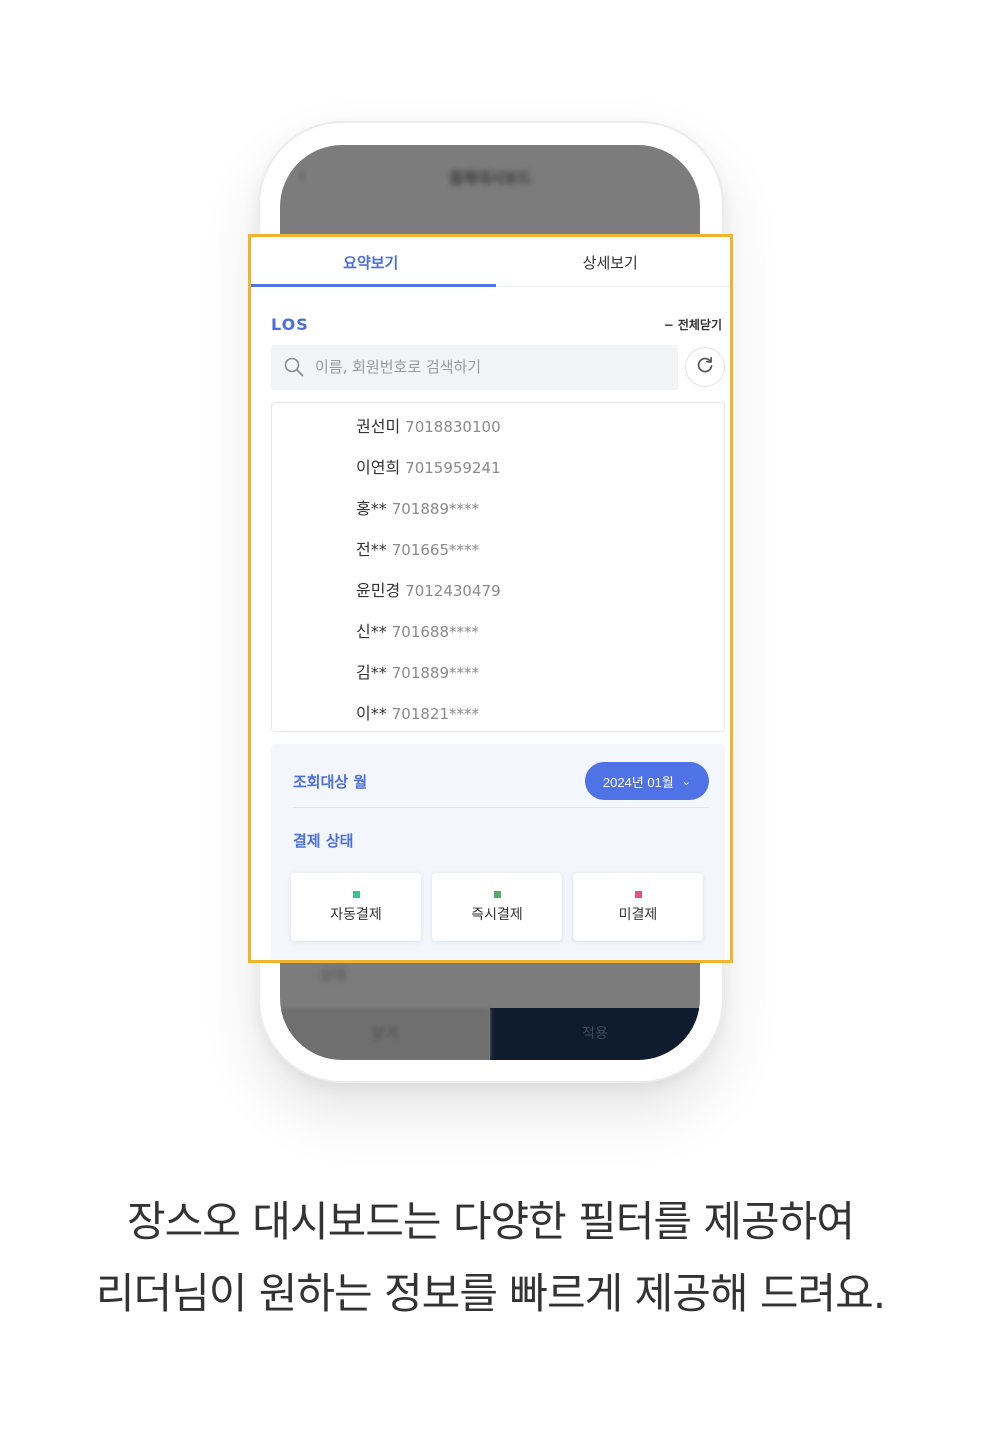  I want to click on status-label: 미결제, so click(638, 914).